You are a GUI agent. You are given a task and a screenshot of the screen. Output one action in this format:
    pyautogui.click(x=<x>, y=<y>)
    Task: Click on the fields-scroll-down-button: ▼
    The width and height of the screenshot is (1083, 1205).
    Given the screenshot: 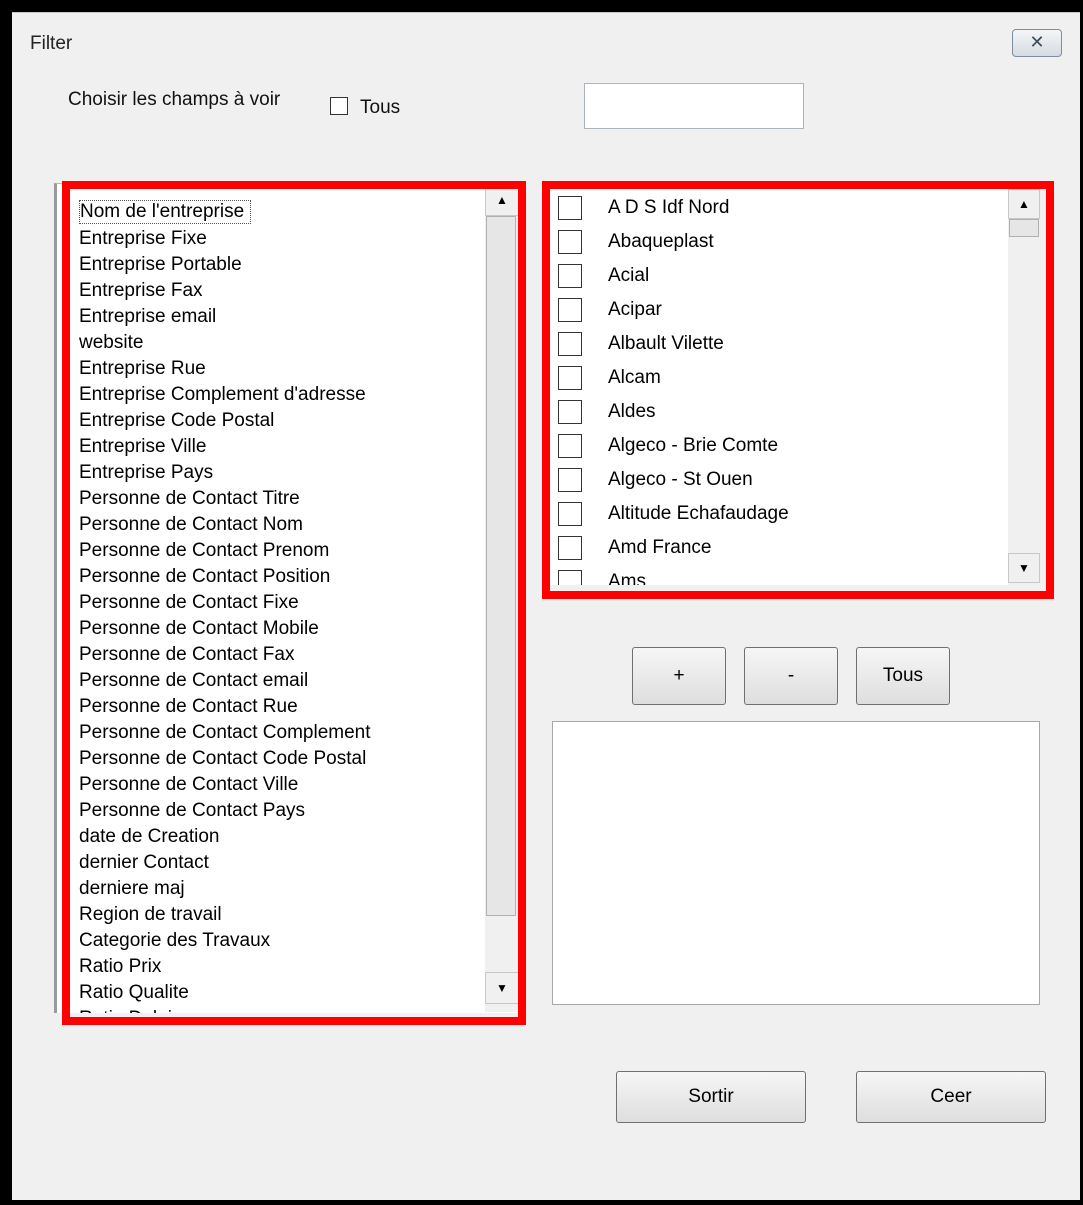 What is the action you would take?
    pyautogui.click(x=502, y=988)
    